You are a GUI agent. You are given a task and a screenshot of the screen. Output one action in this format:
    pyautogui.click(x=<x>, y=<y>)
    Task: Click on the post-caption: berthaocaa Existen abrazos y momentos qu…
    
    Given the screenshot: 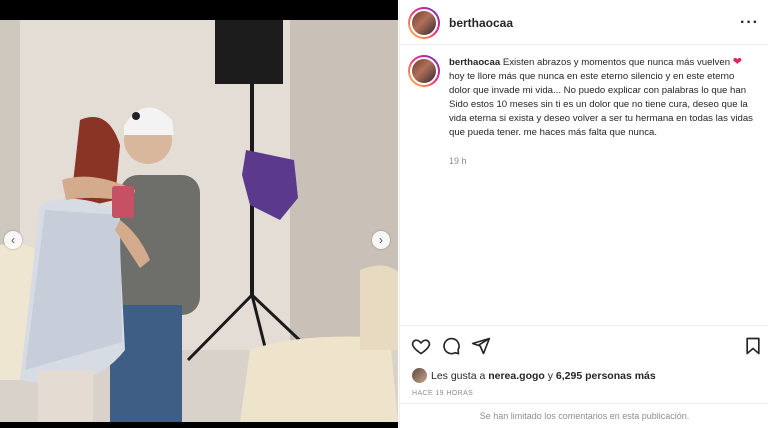 What is the action you would take?
    pyautogui.click(x=601, y=97)
    